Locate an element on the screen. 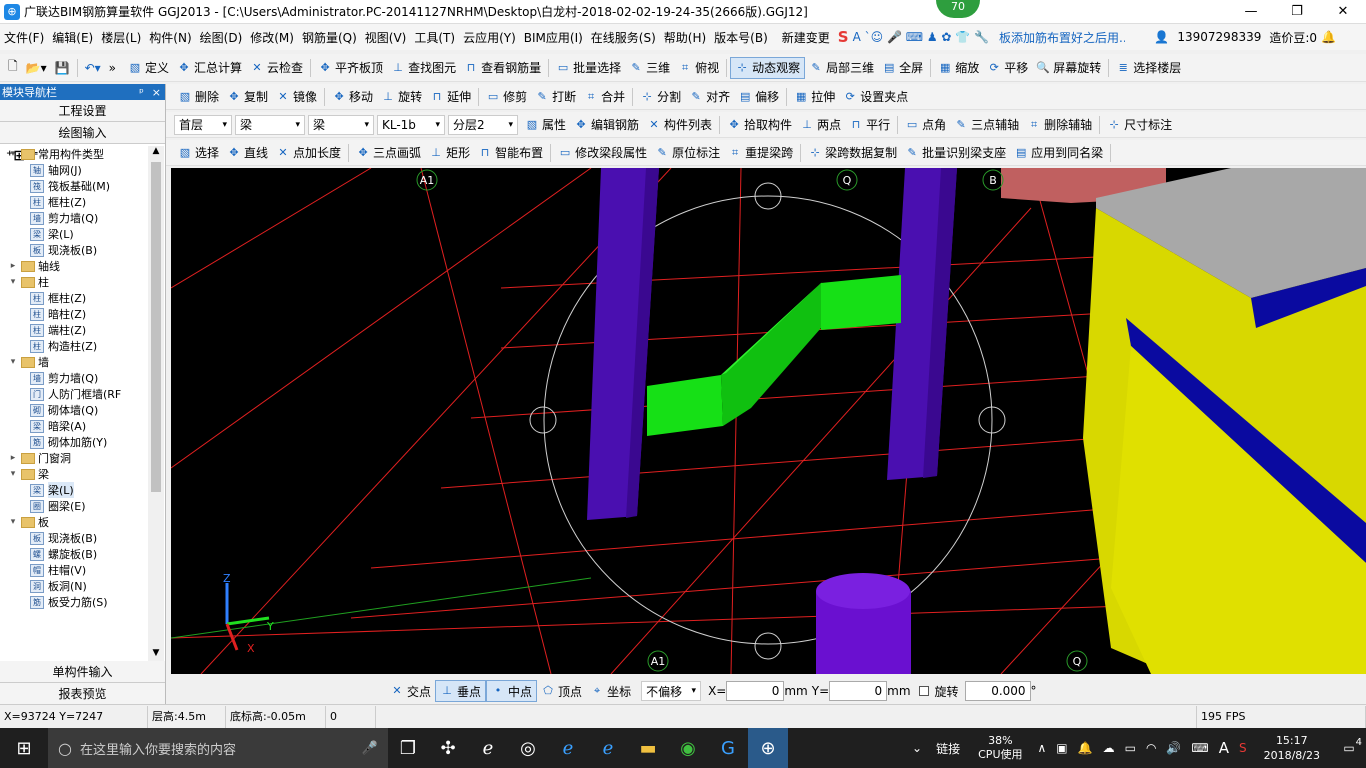 This screenshot has width=1366, height=768. onedrive-icon: ☁ is located at coordinates (1109, 748).